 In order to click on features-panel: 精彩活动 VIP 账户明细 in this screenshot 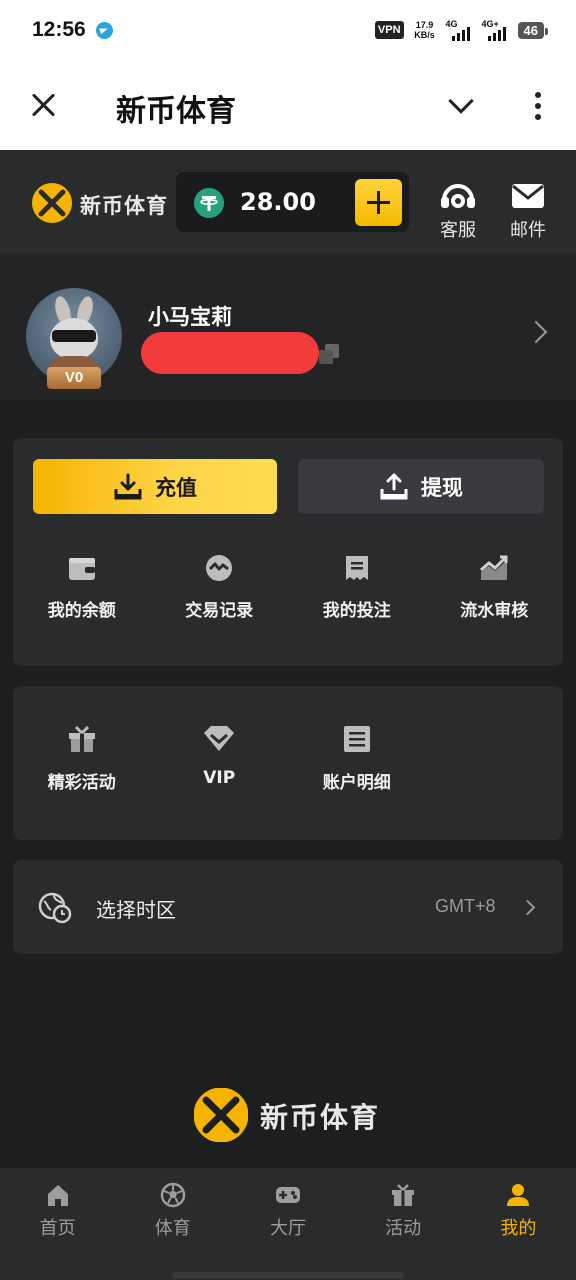, I will do `click(288, 763)`.